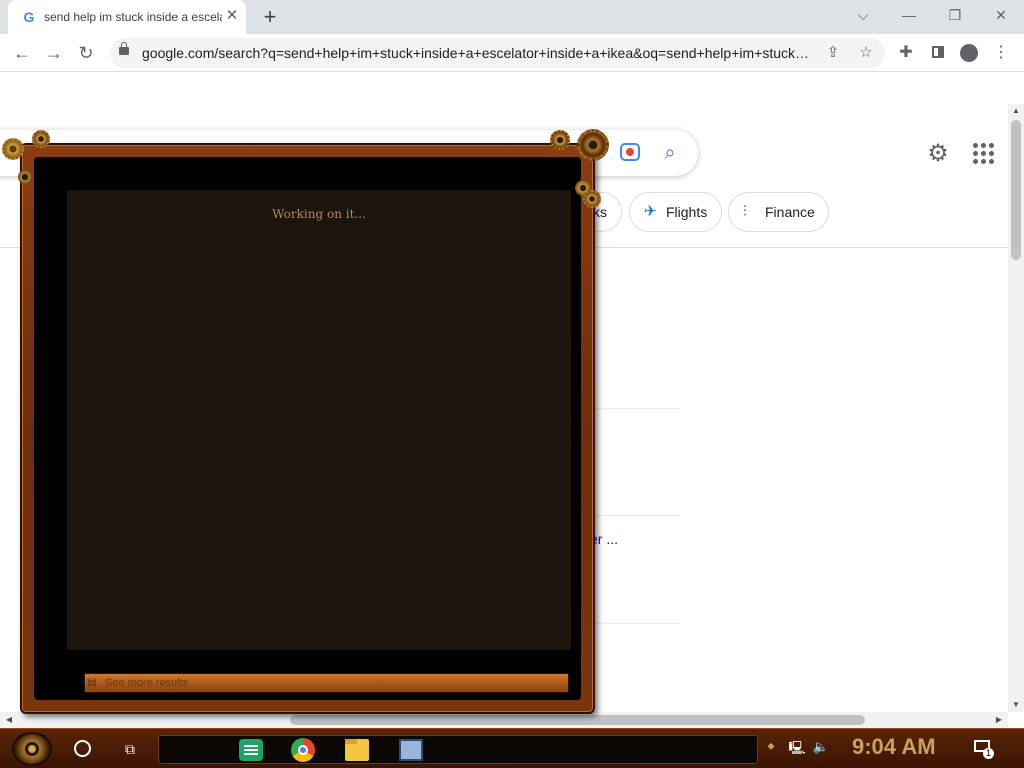  Describe the element at coordinates (984, 154) in the screenshot. I see `google-apps-grid-icon` at that location.